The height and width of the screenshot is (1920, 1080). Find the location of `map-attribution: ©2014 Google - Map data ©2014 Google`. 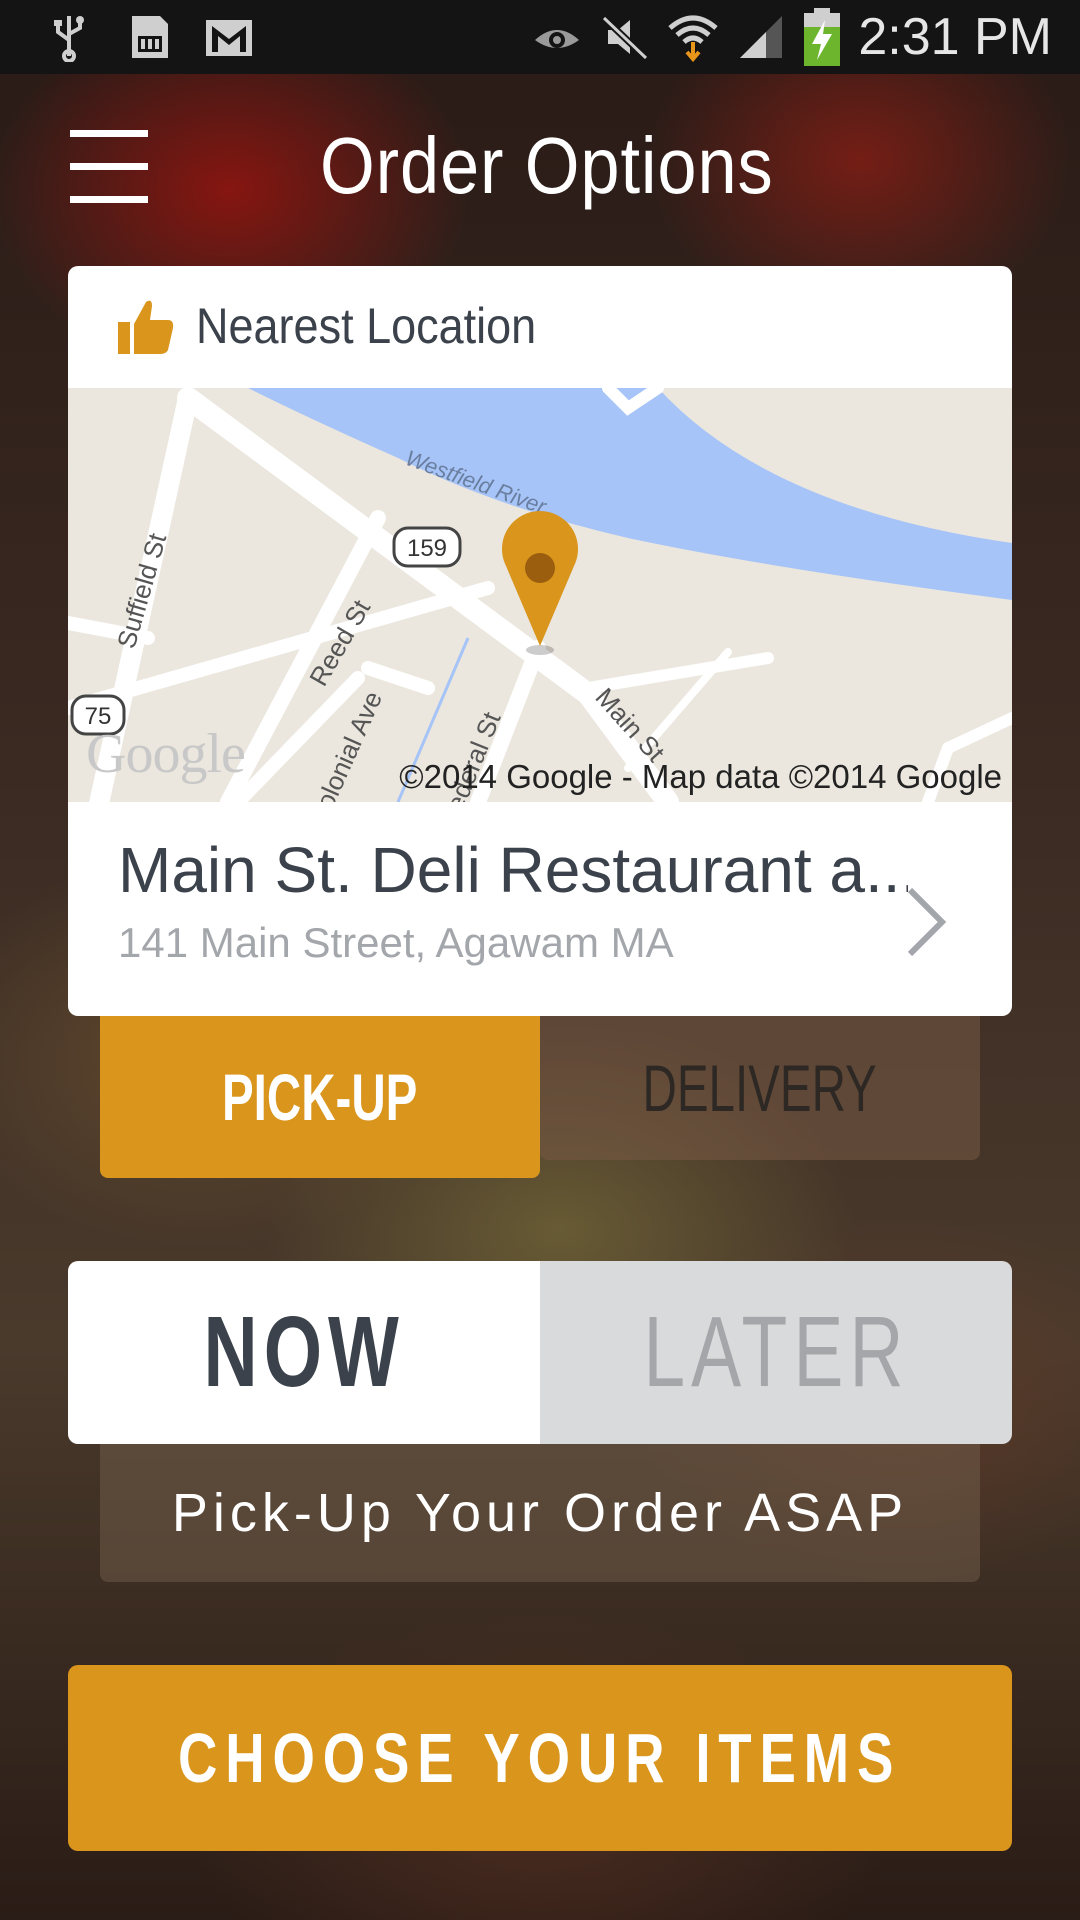

map-attribution: ©2014 Google - Map data ©2014 Google is located at coordinates (700, 776).